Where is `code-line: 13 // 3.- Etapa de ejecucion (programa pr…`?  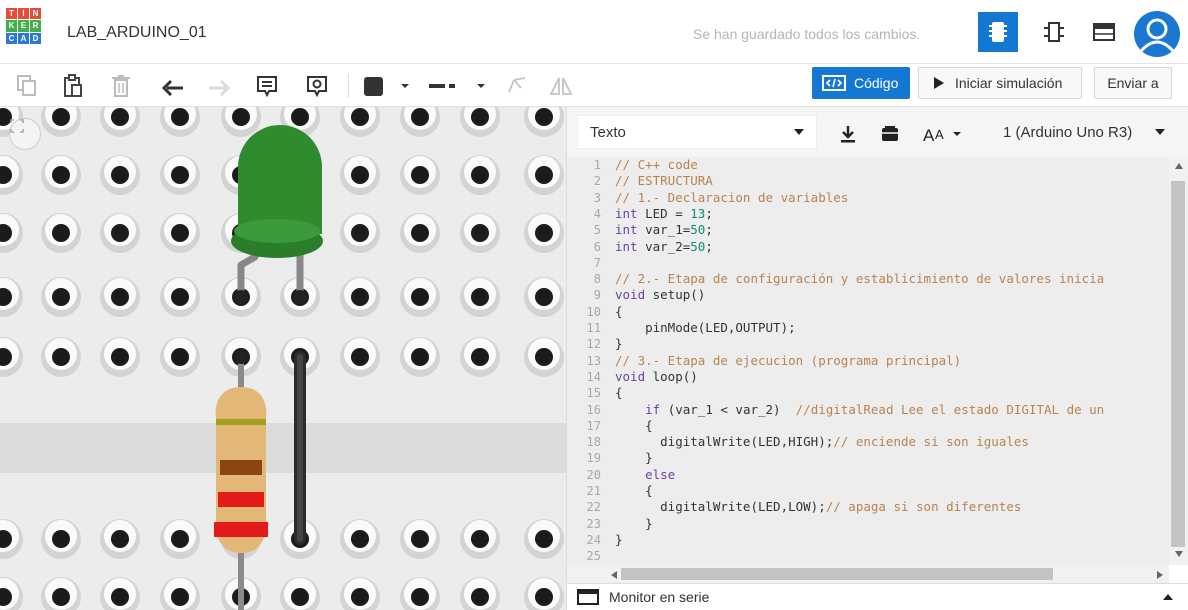
code-line: 13 // 3.- Etapa de ejecucion (programa pr… is located at coordinates (867, 361).